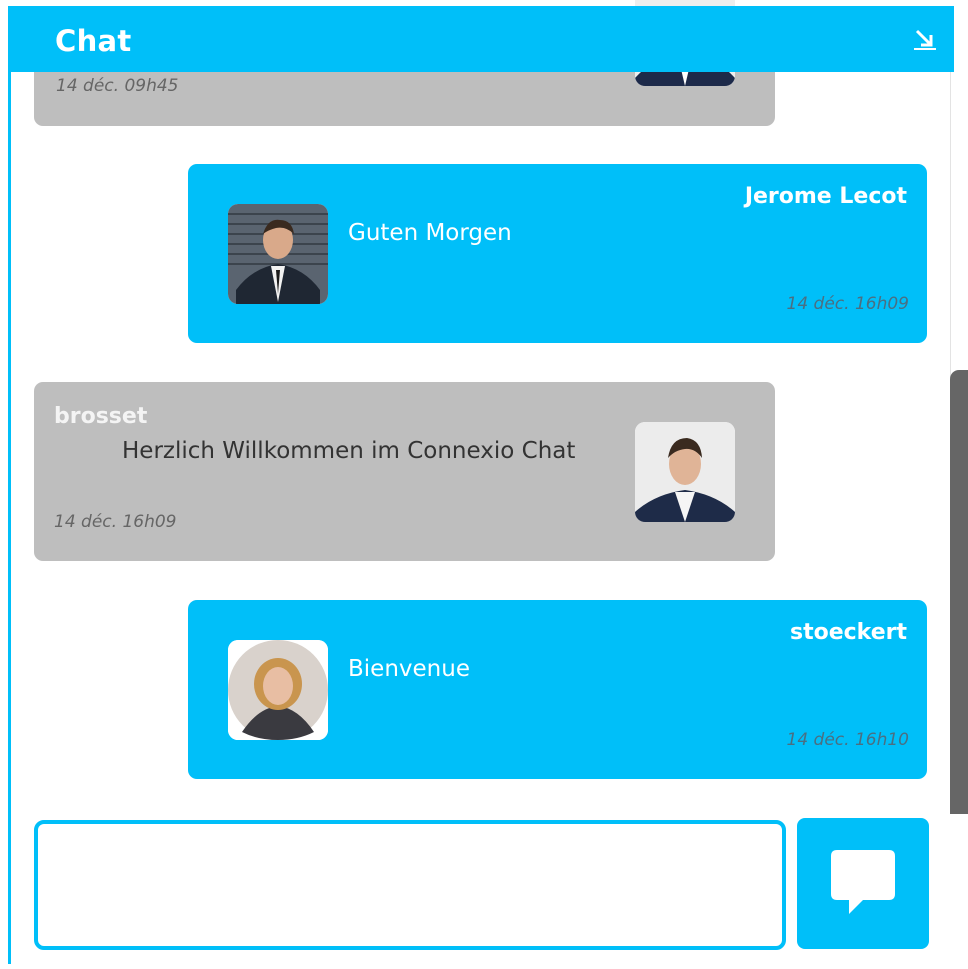  What do you see at coordinates (93, 41) in the screenshot?
I see `chat-title: Chat` at bounding box center [93, 41].